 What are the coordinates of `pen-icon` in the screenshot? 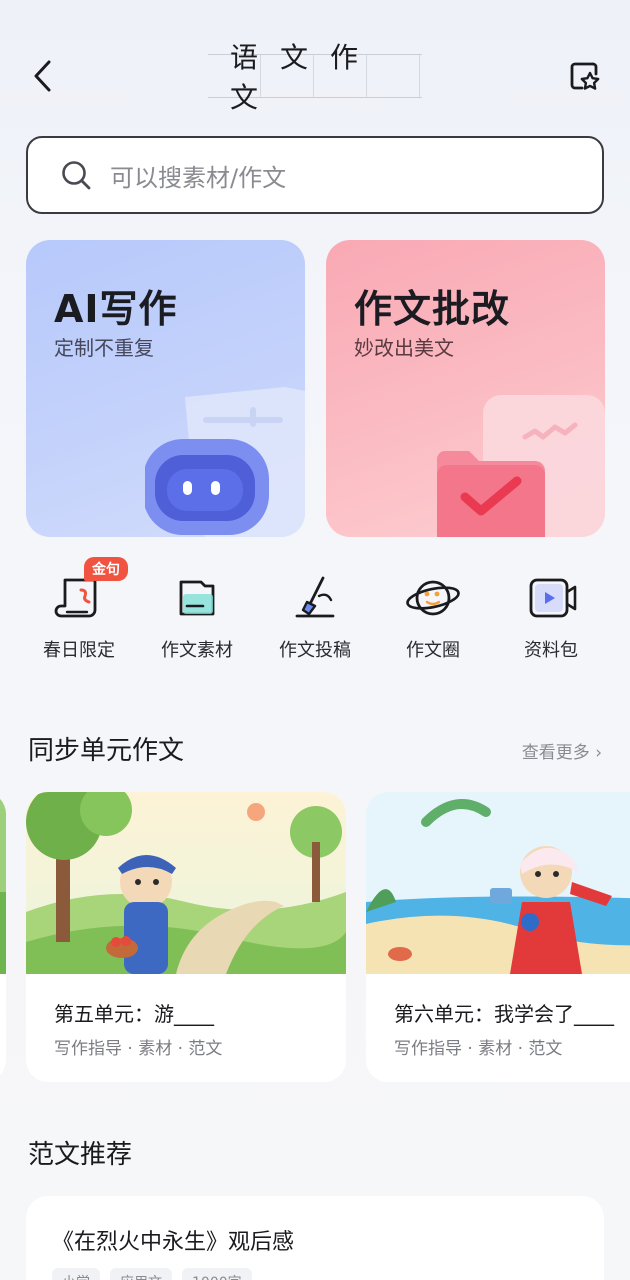 It's located at (315, 597).